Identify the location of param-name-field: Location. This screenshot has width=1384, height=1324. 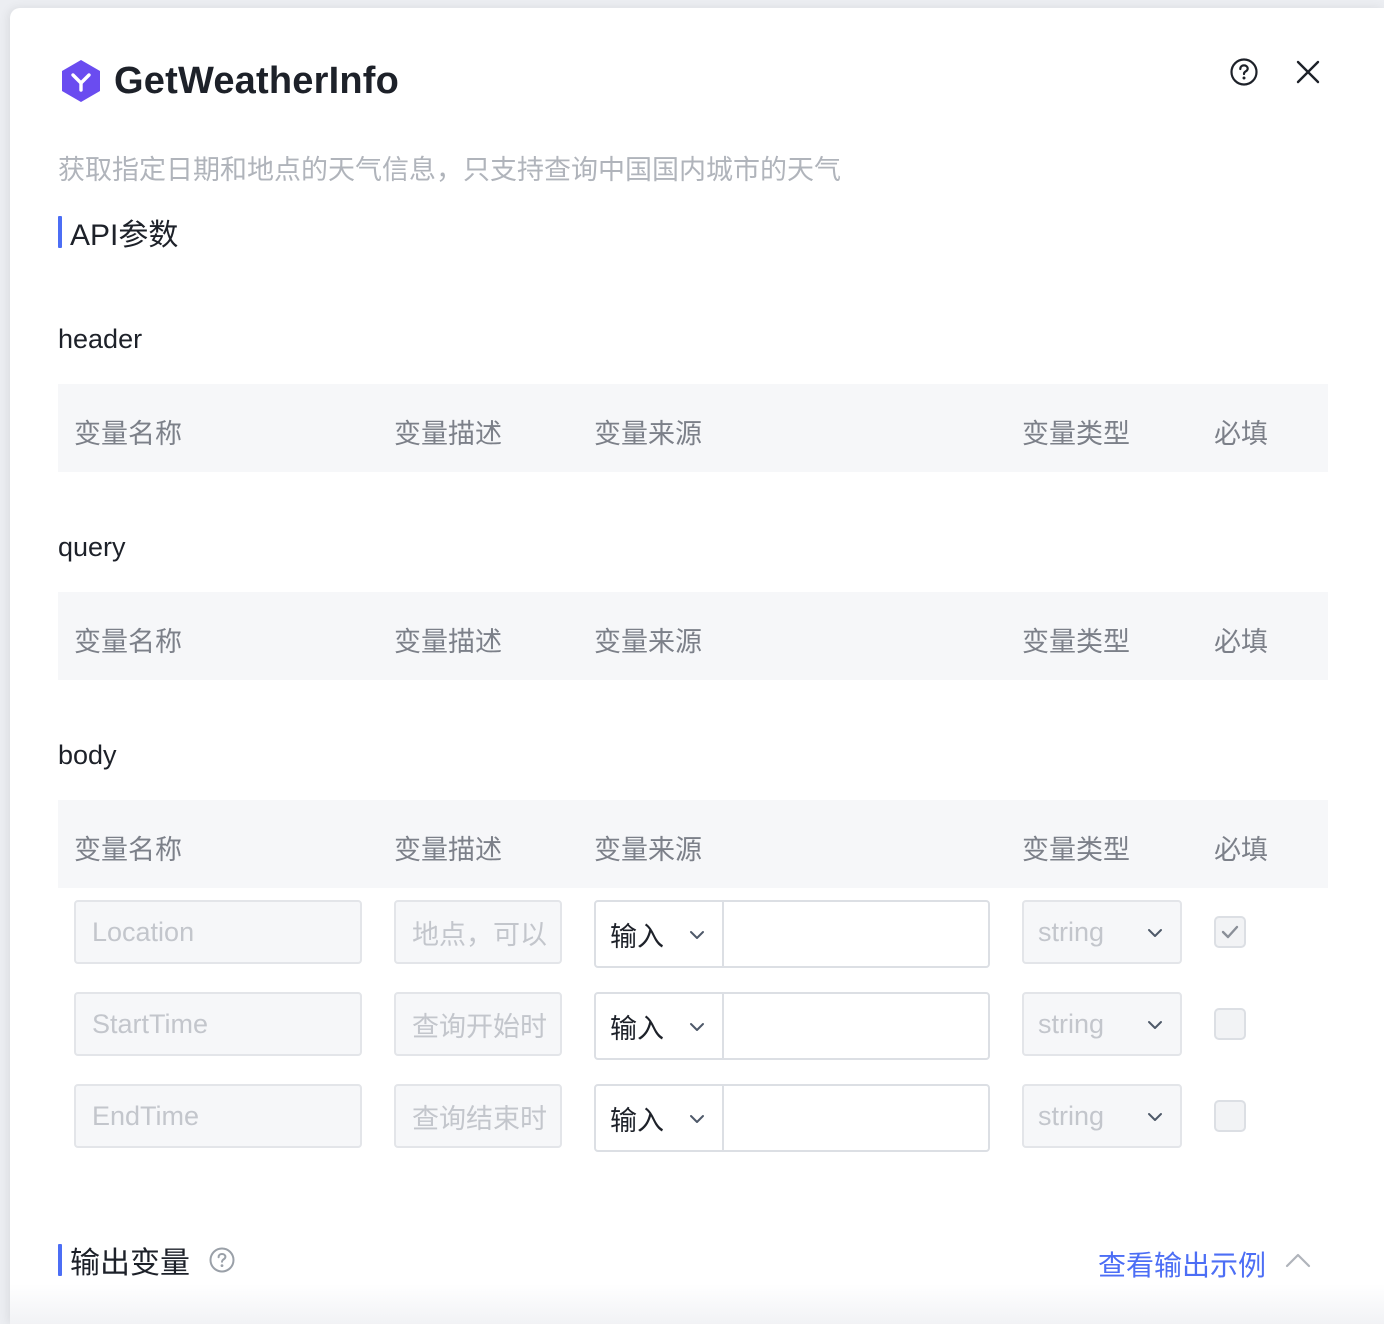
(218, 932).